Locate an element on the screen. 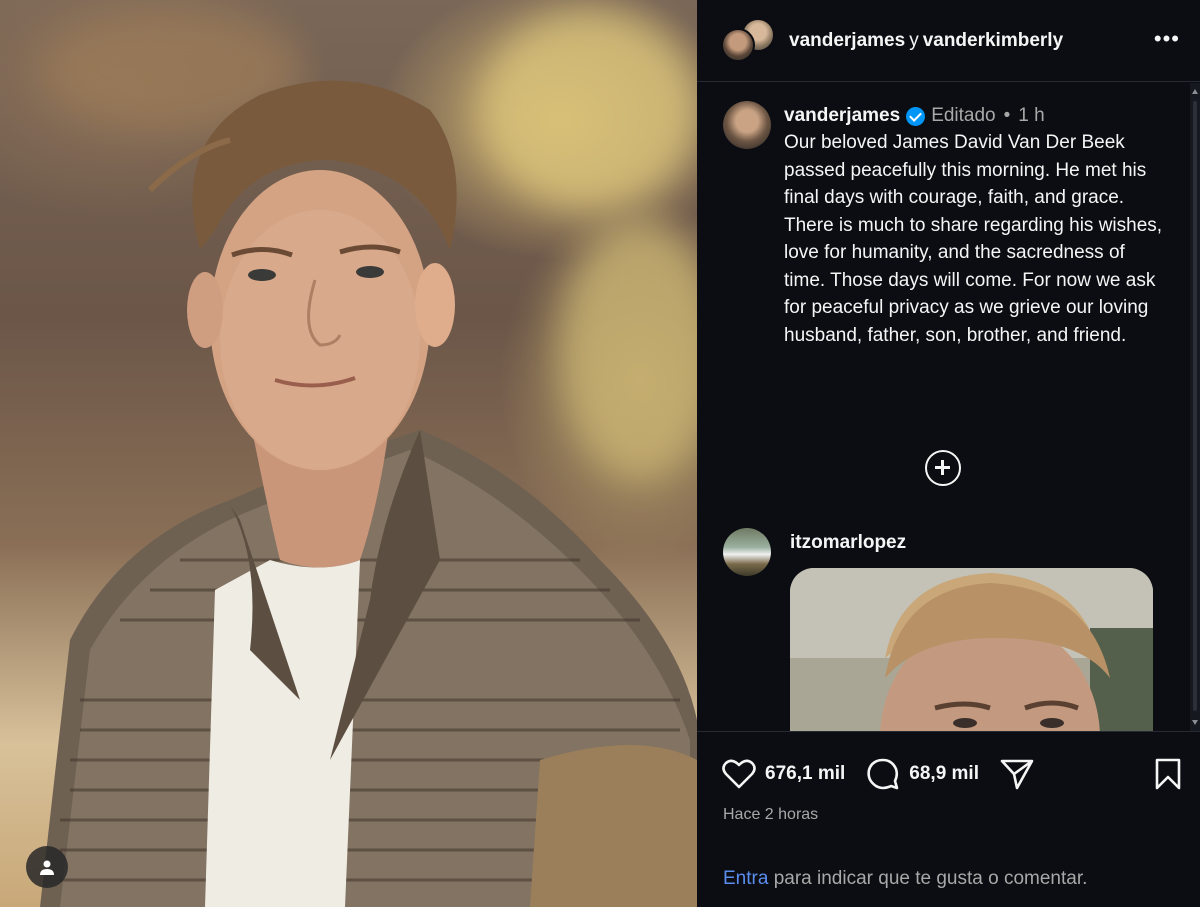 This screenshot has height=922, width=1200. author-joiner: y is located at coordinates (914, 40).